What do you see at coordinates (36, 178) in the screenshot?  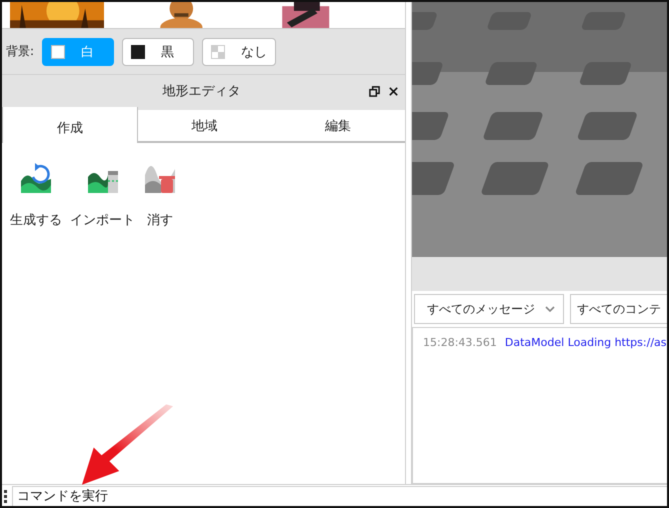 I see `terrain-refresh-icon` at bounding box center [36, 178].